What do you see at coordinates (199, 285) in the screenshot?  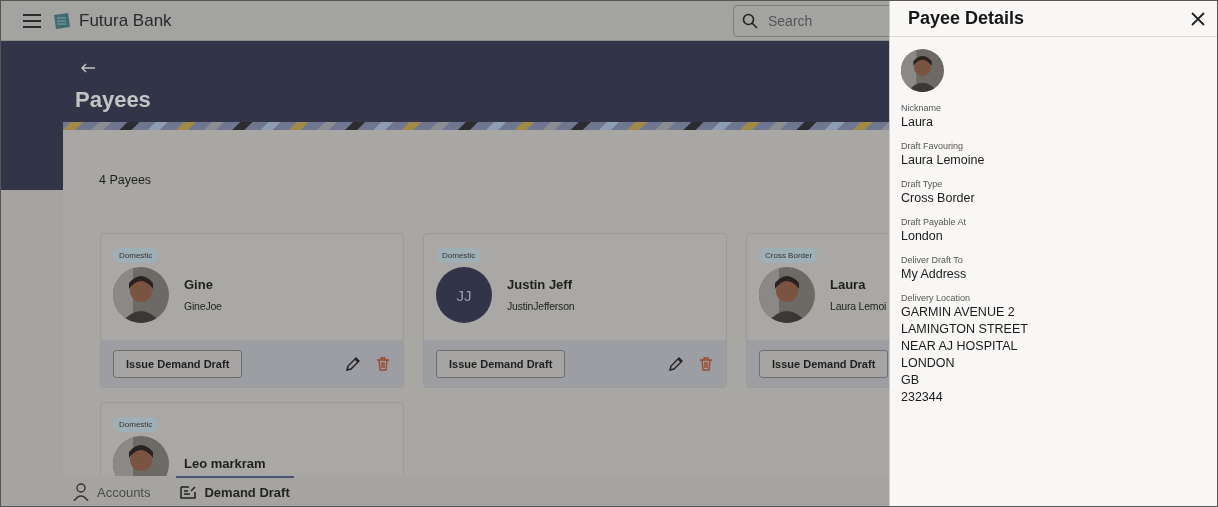 I see `payee-name: Gine` at bounding box center [199, 285].